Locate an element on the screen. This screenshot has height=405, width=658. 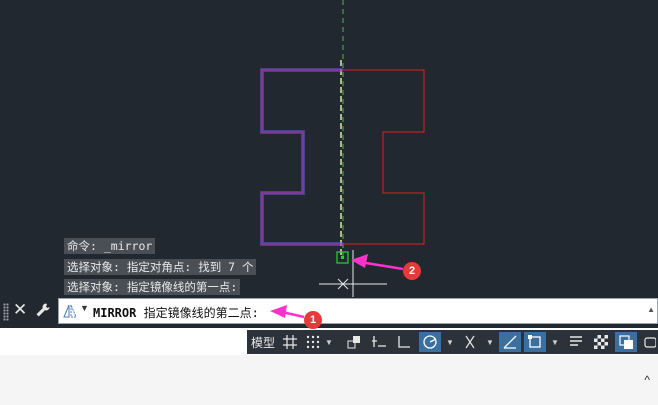
grid-icon is located at coordinates (290, 342).